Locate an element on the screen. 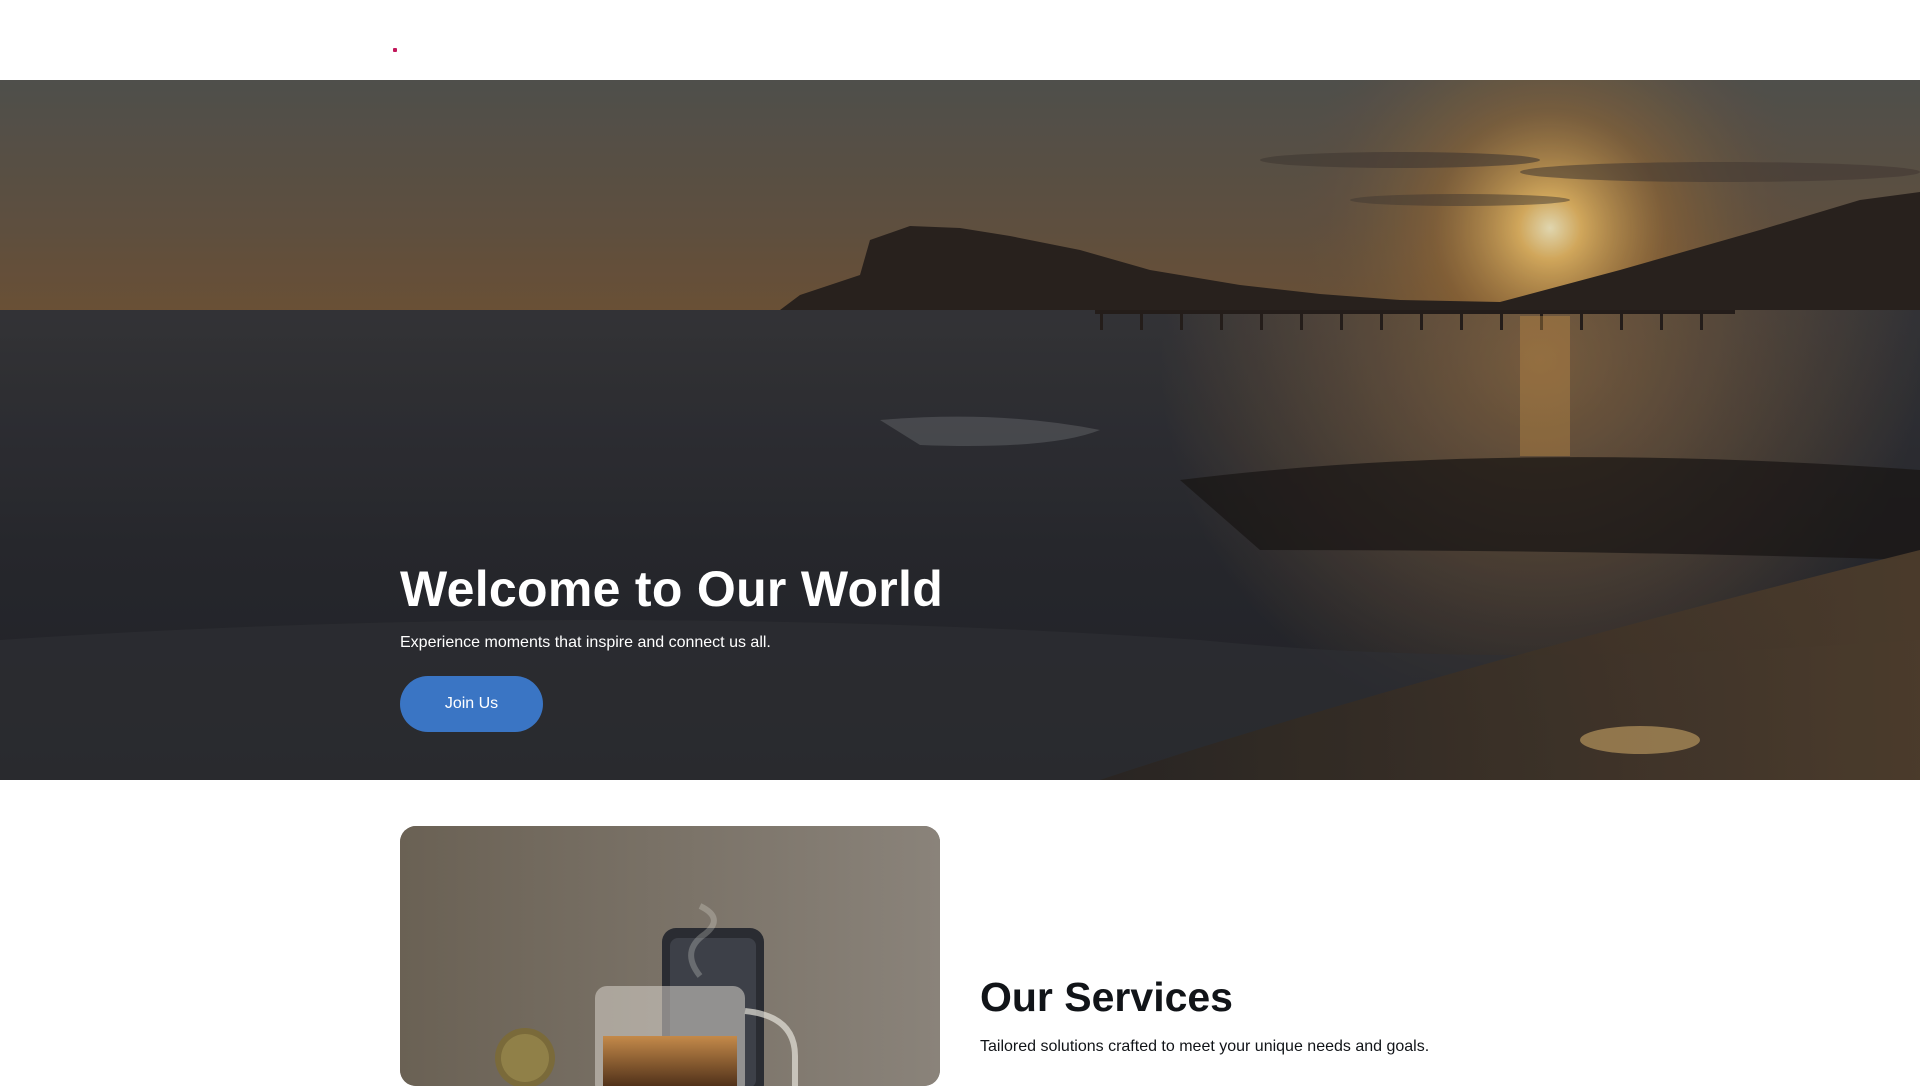 This screenshot has height=1086, width=1920. services-title: Our Services is located at coordinates (1106, 997).